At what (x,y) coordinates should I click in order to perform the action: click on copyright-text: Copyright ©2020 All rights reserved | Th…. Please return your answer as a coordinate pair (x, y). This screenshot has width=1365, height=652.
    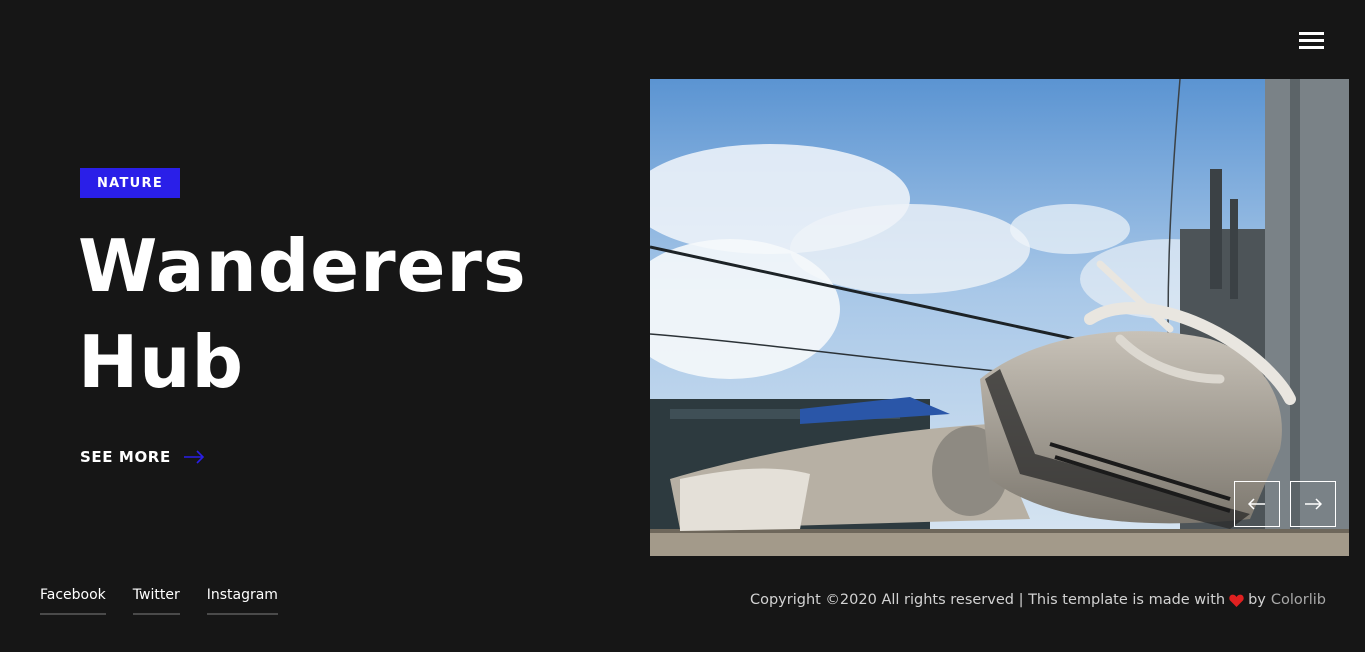
    Looking at the image, I should click on (987, 600).